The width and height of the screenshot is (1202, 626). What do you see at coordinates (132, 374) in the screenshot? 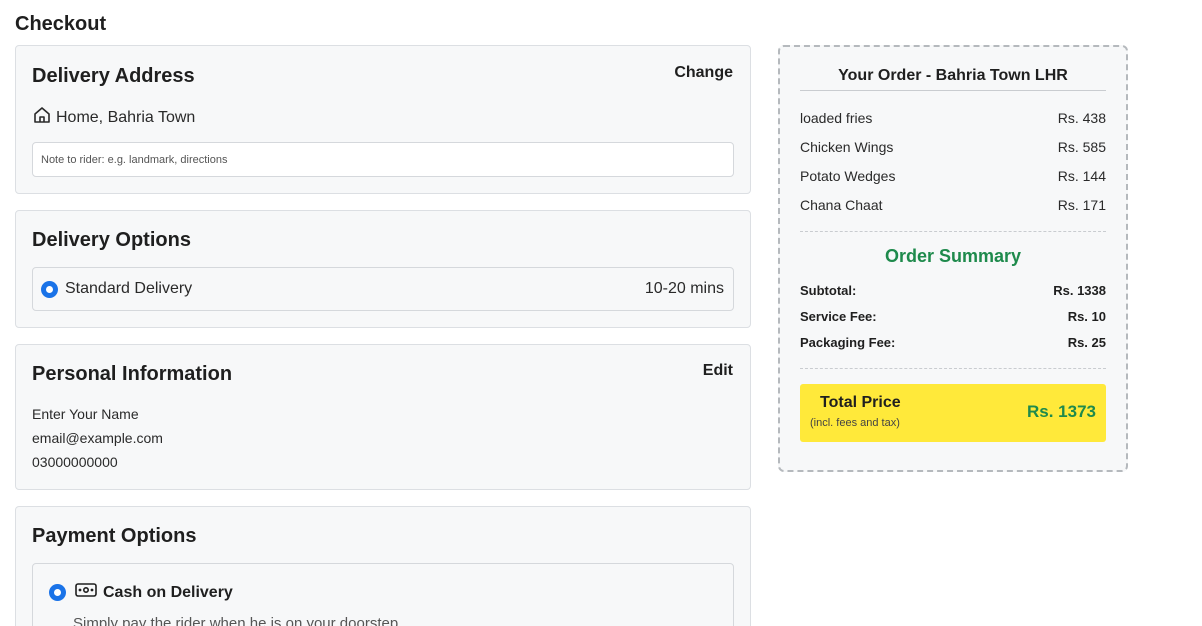
I see `personal-information-title: Personal Information` at bounding box center [132, 374].